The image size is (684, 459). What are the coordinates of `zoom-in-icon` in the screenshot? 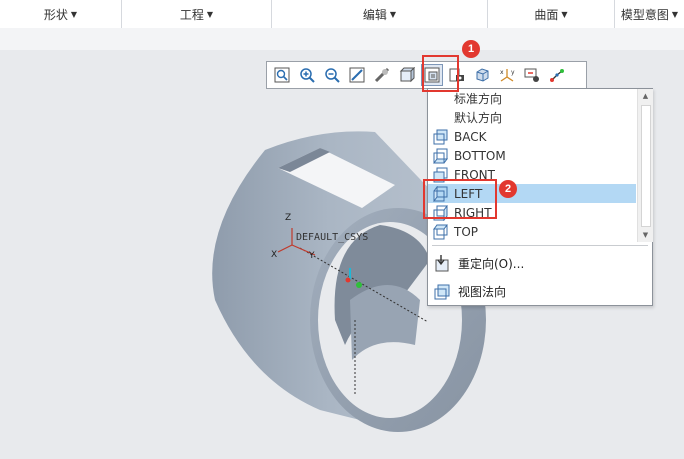 It's located at (307, 75).